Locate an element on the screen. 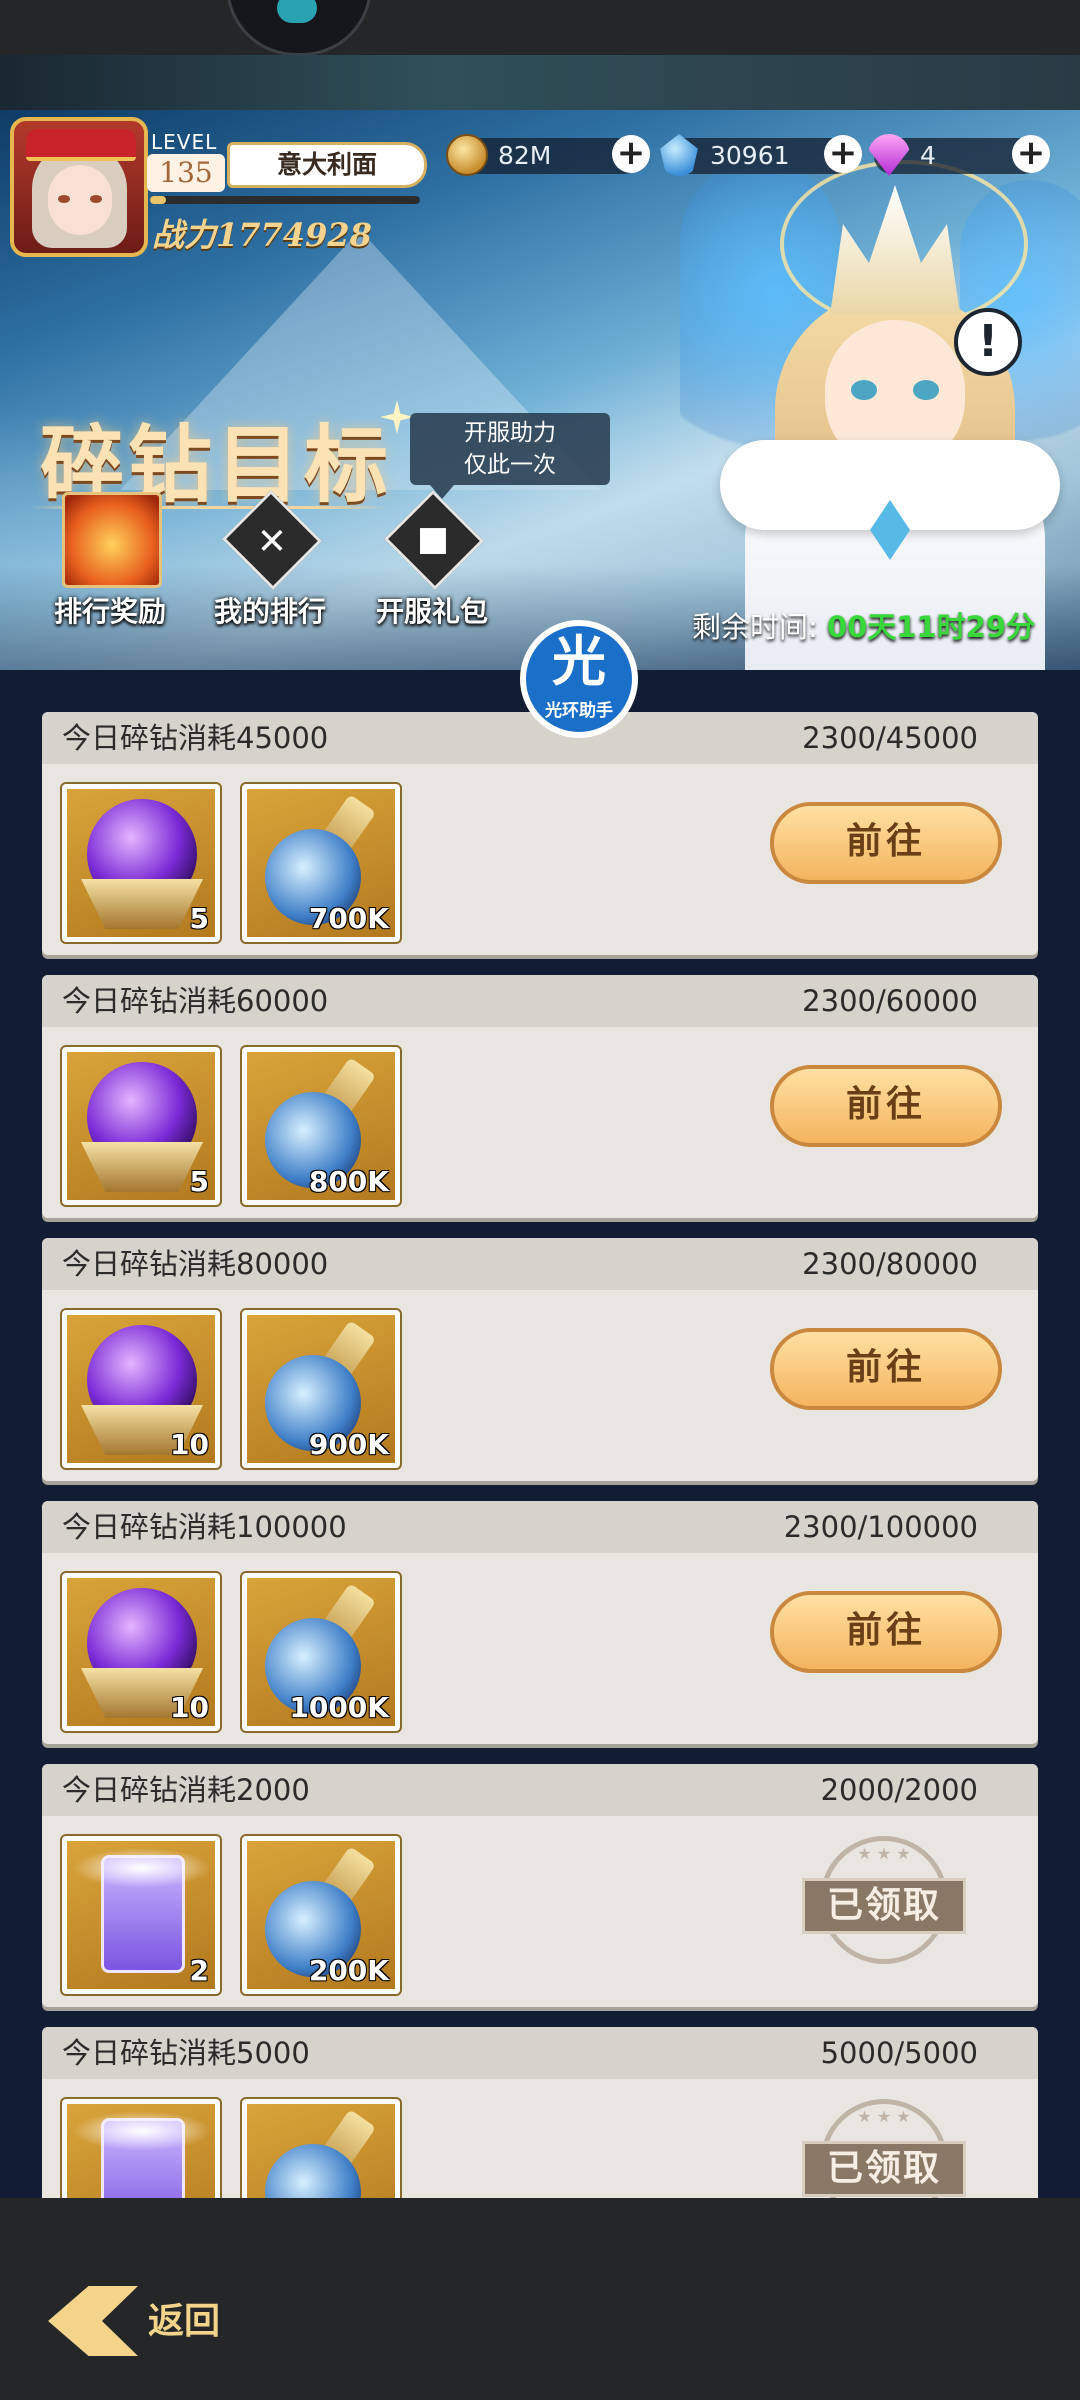  add-coins-button: + is located at coordinates (631, 154).